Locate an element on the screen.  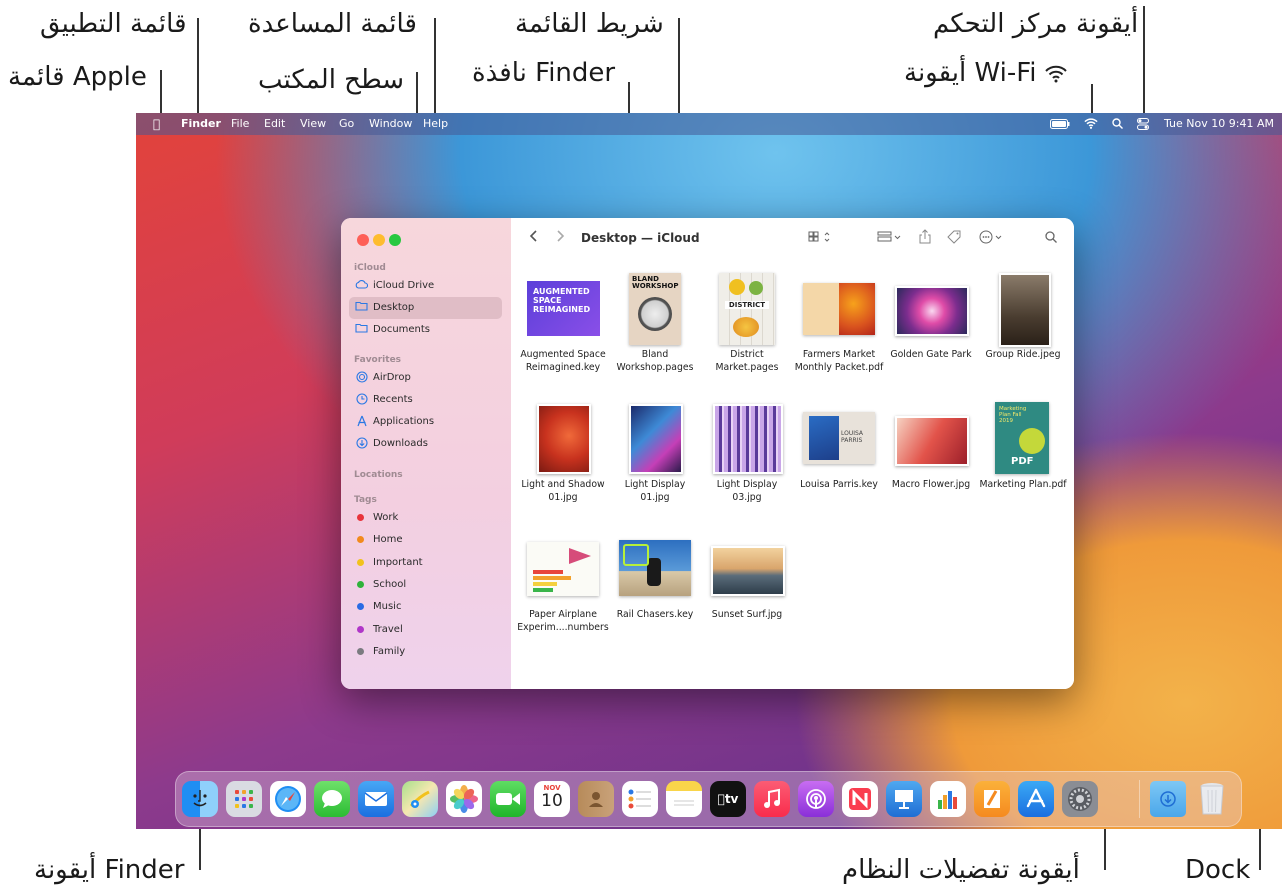
file-item-sunset-surf: Sunset Surf.jpg is located at coordinates (747, 588).